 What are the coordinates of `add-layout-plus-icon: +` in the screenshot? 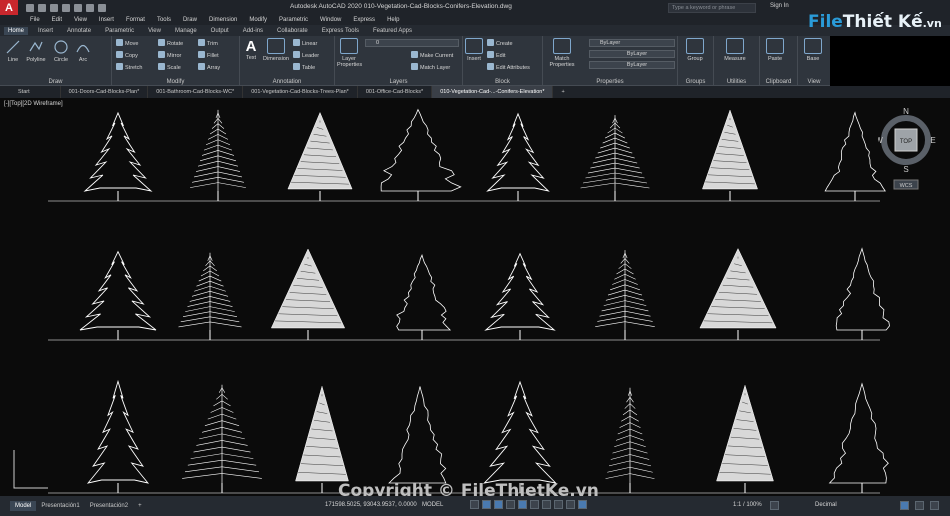 It's located at (140, 506).